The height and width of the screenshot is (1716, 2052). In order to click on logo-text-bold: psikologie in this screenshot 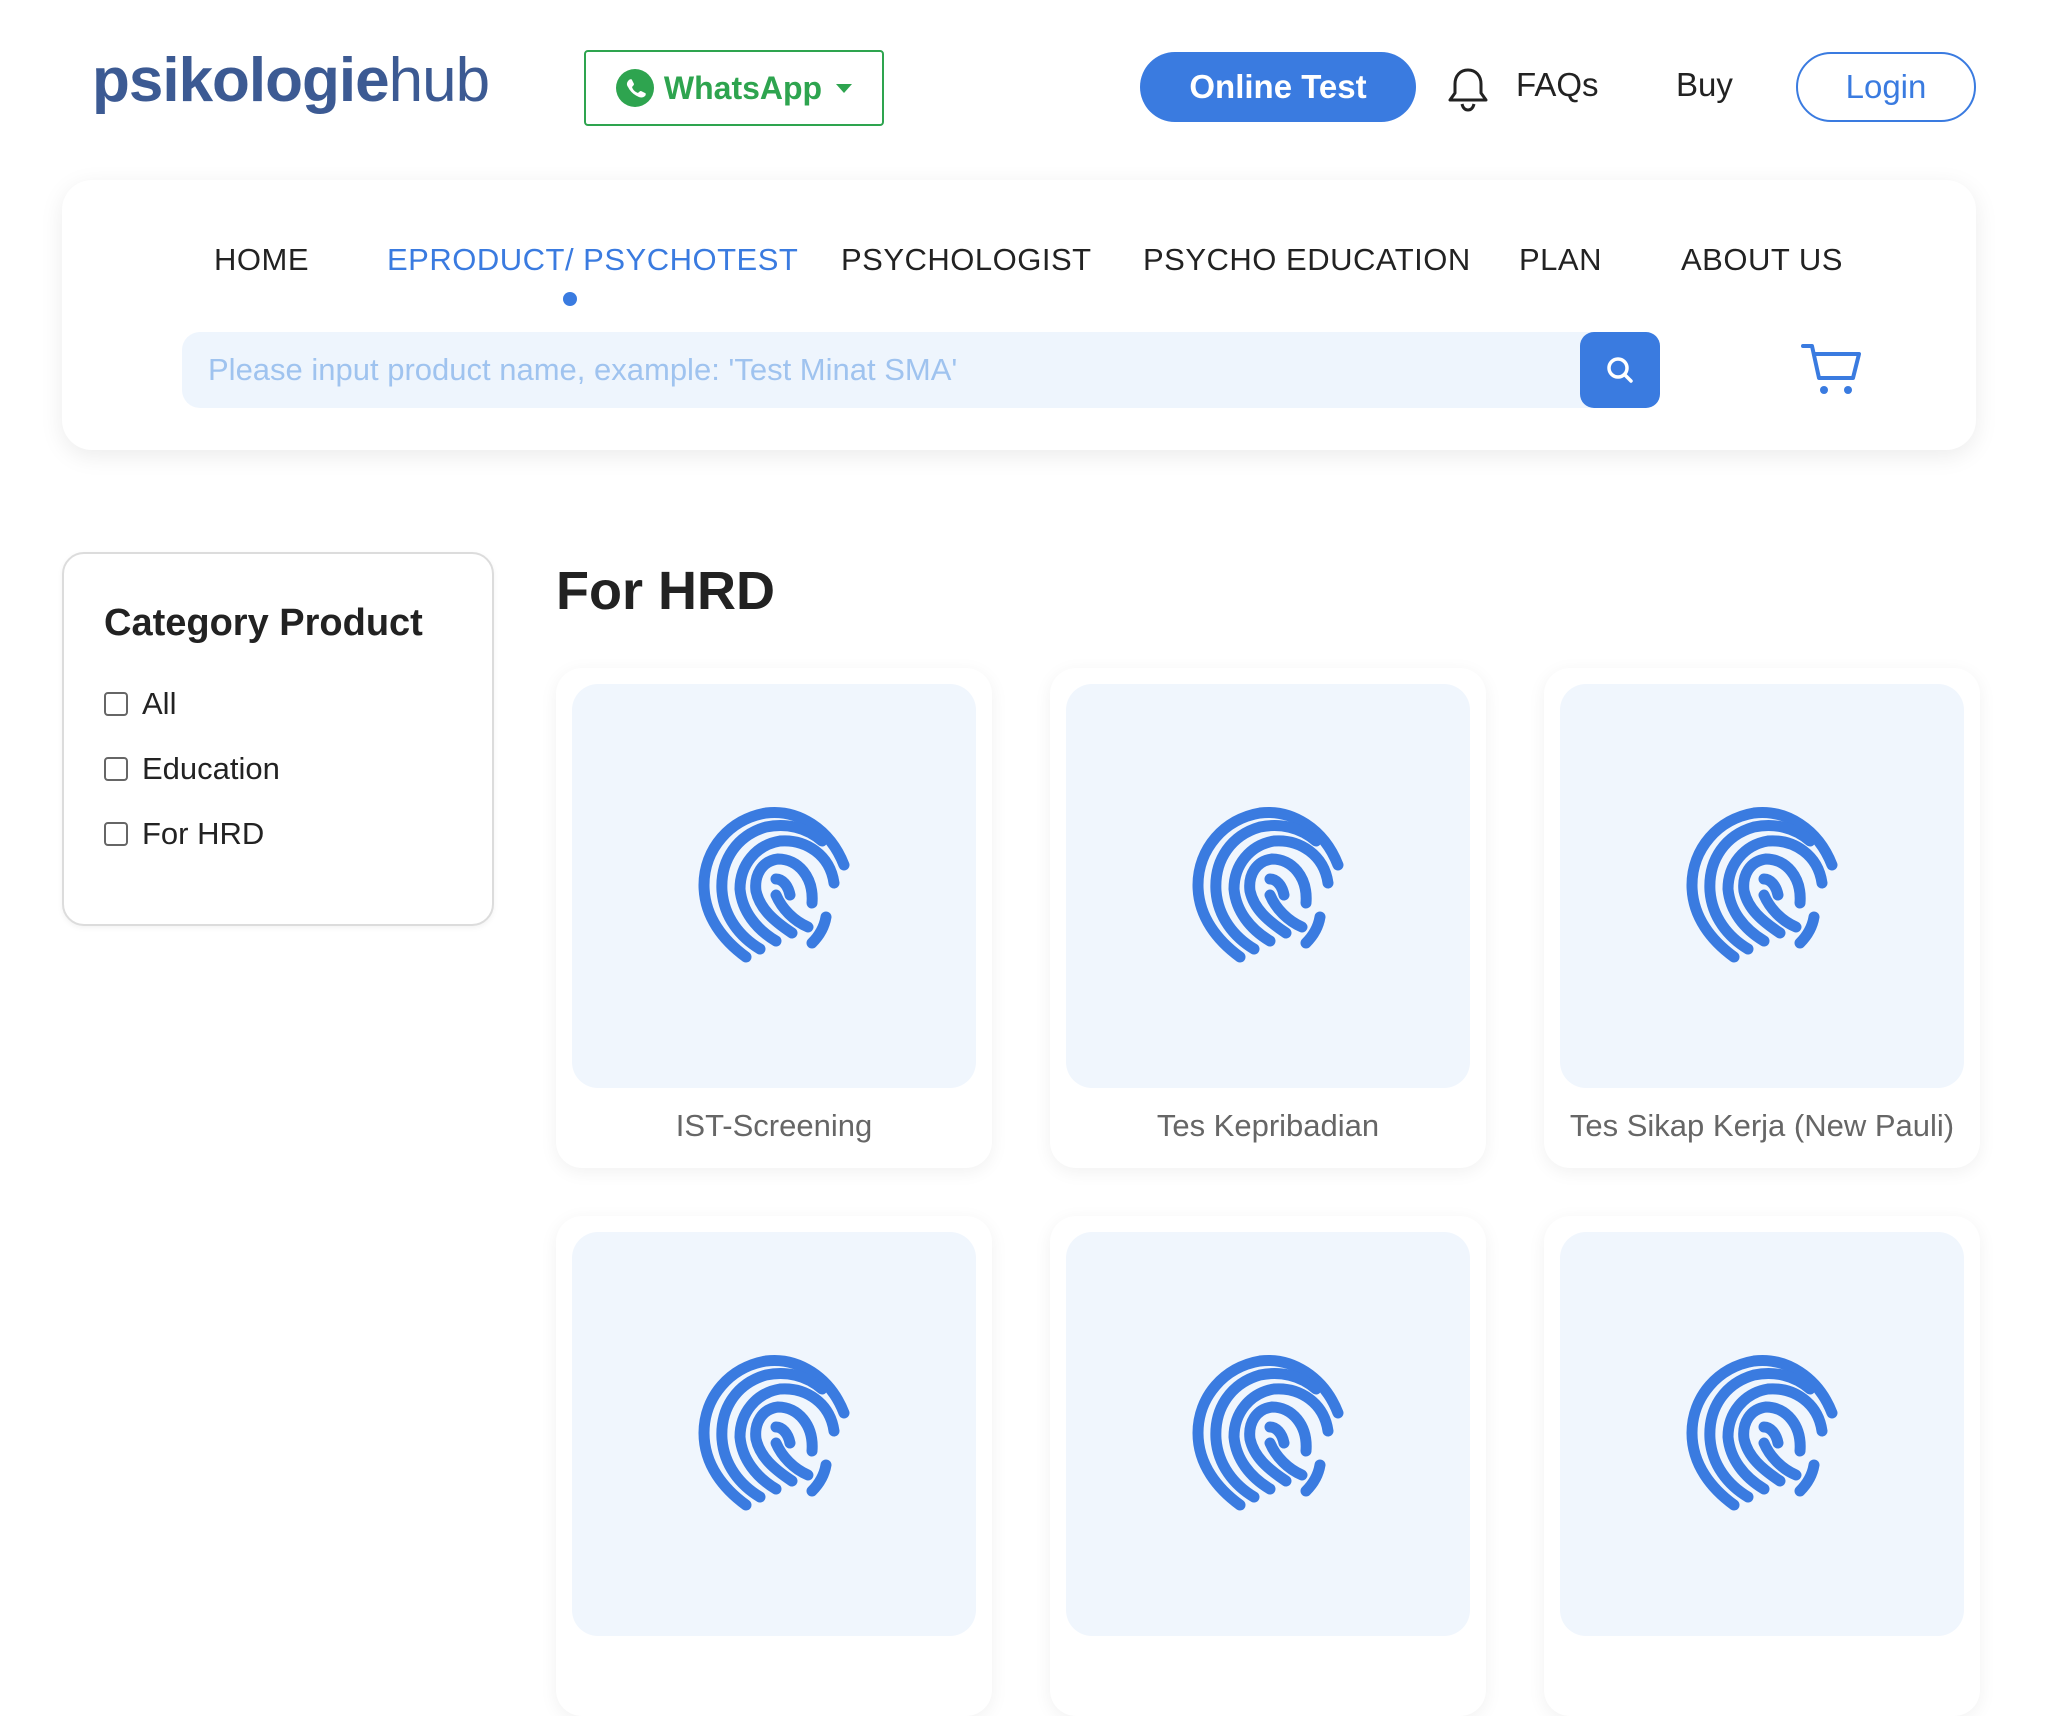, I will do `click(241, 80)`.